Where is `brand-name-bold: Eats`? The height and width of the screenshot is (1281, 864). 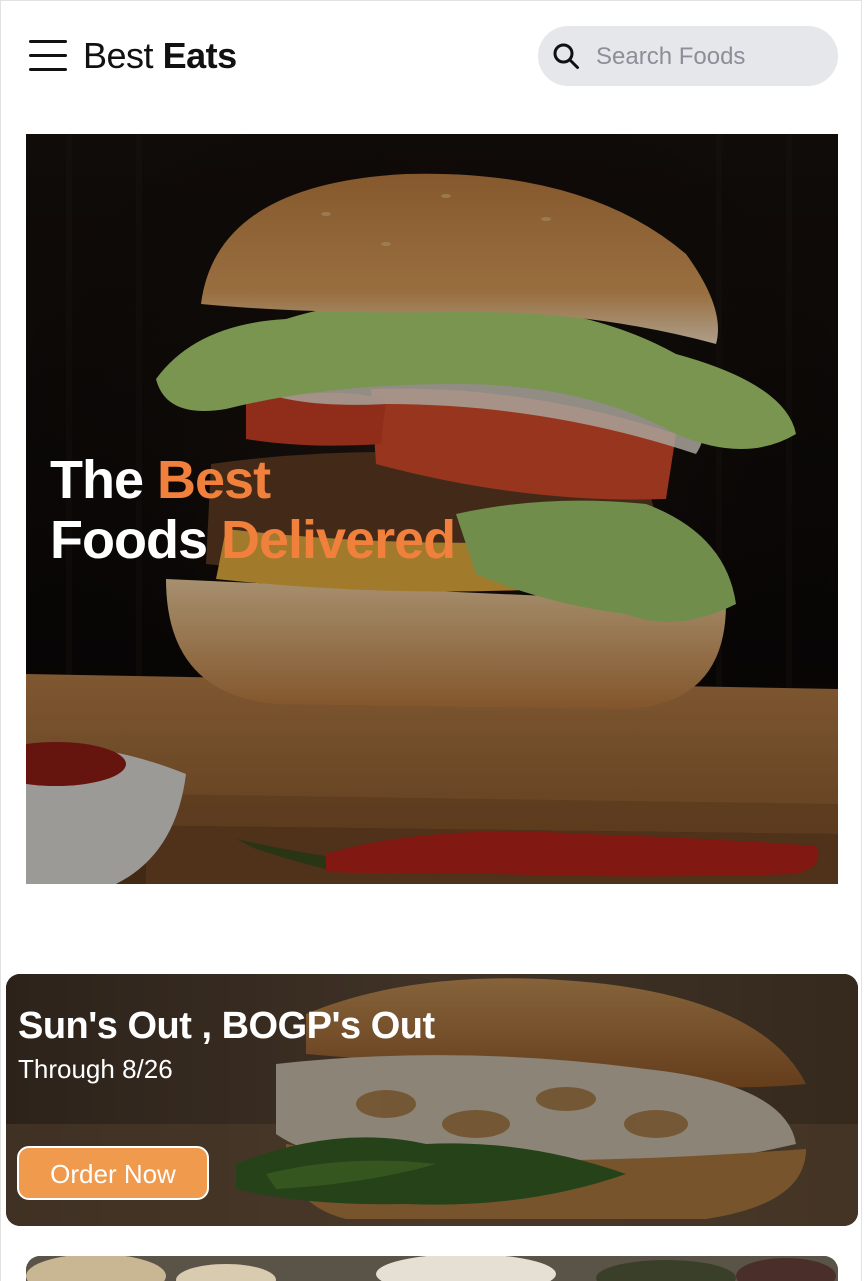
brand-name-bold: Eats is located at coordinates (200, 55).